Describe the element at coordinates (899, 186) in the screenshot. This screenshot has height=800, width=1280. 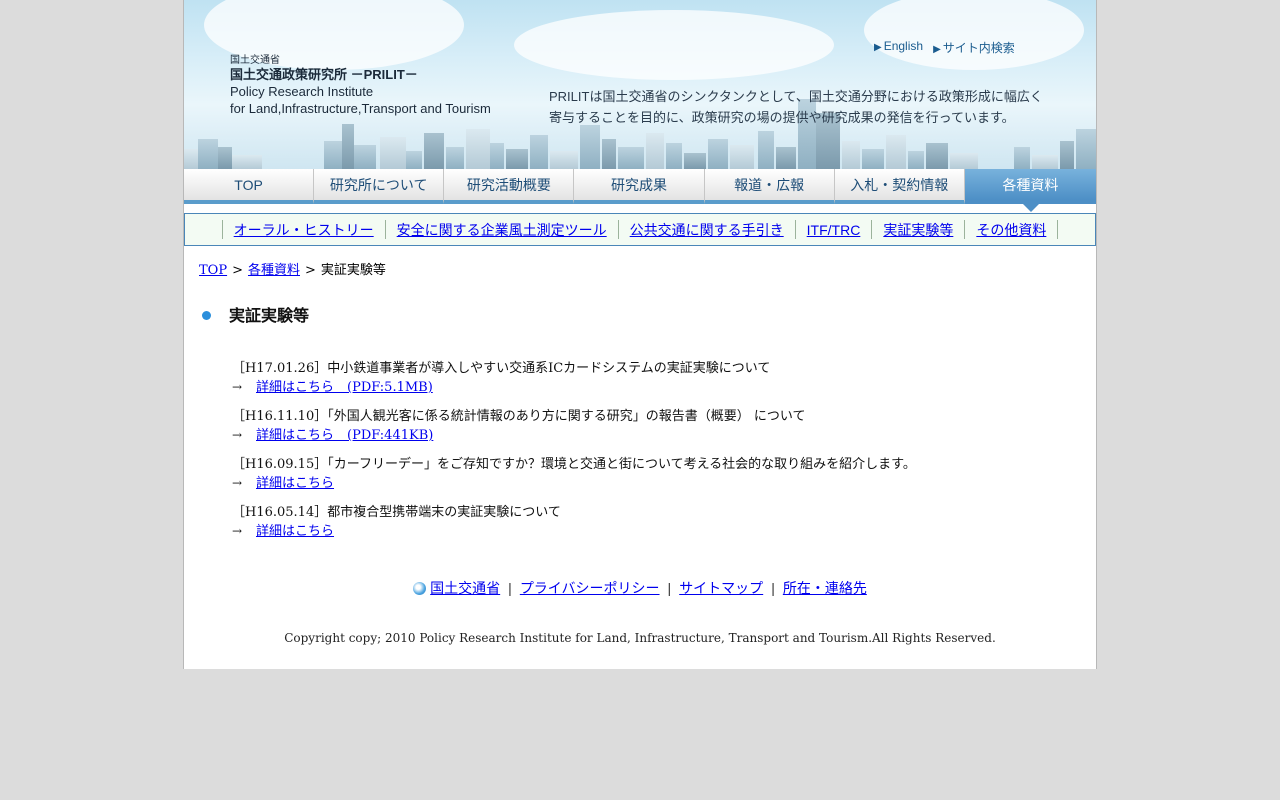
I see `gnav-bidding: 入札・契約情報` at that location.